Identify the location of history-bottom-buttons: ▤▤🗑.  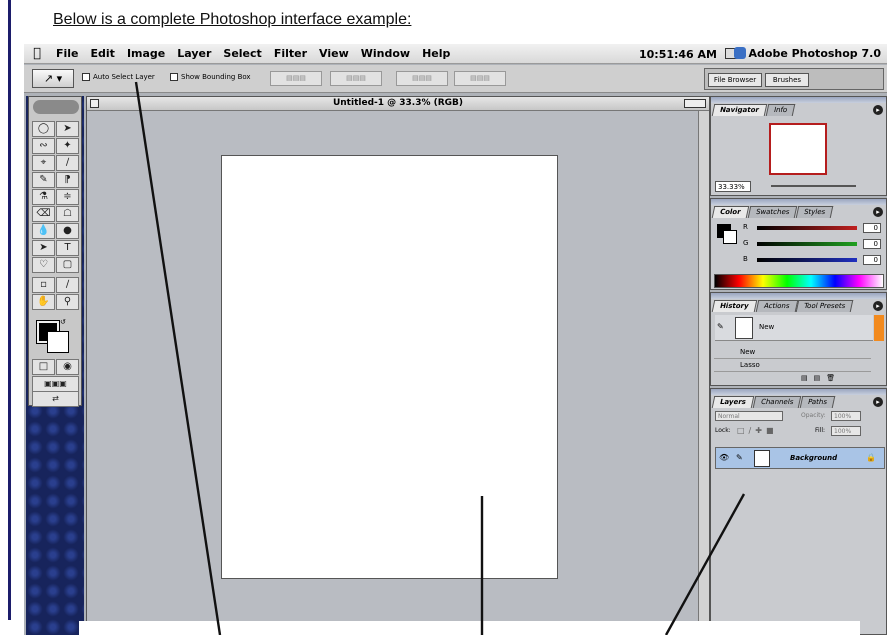
(821, 378).